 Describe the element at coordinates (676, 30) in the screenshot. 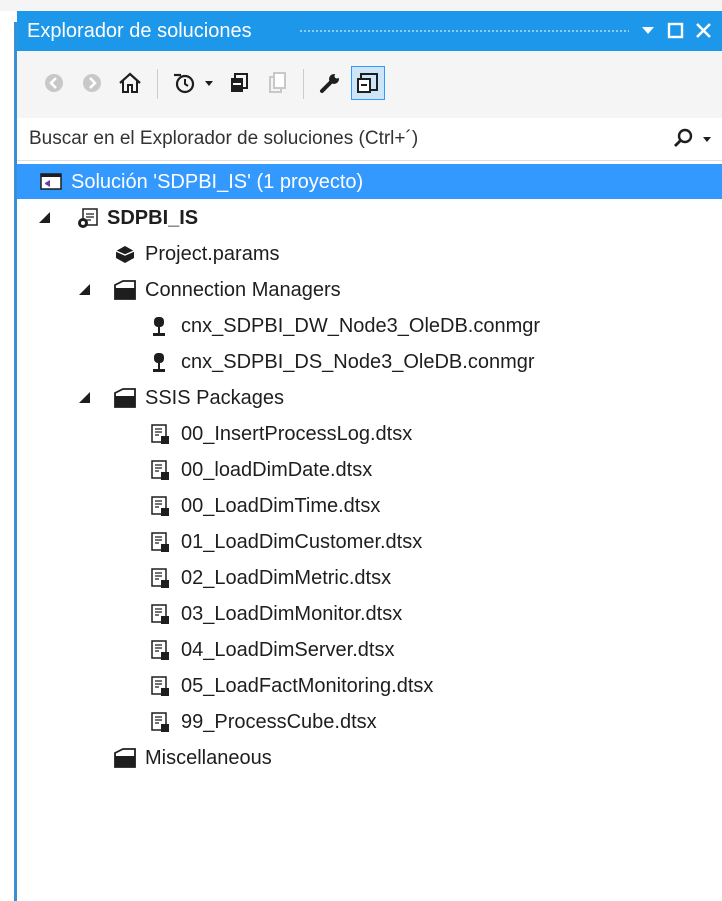

I see `maximize-icon` at that location.